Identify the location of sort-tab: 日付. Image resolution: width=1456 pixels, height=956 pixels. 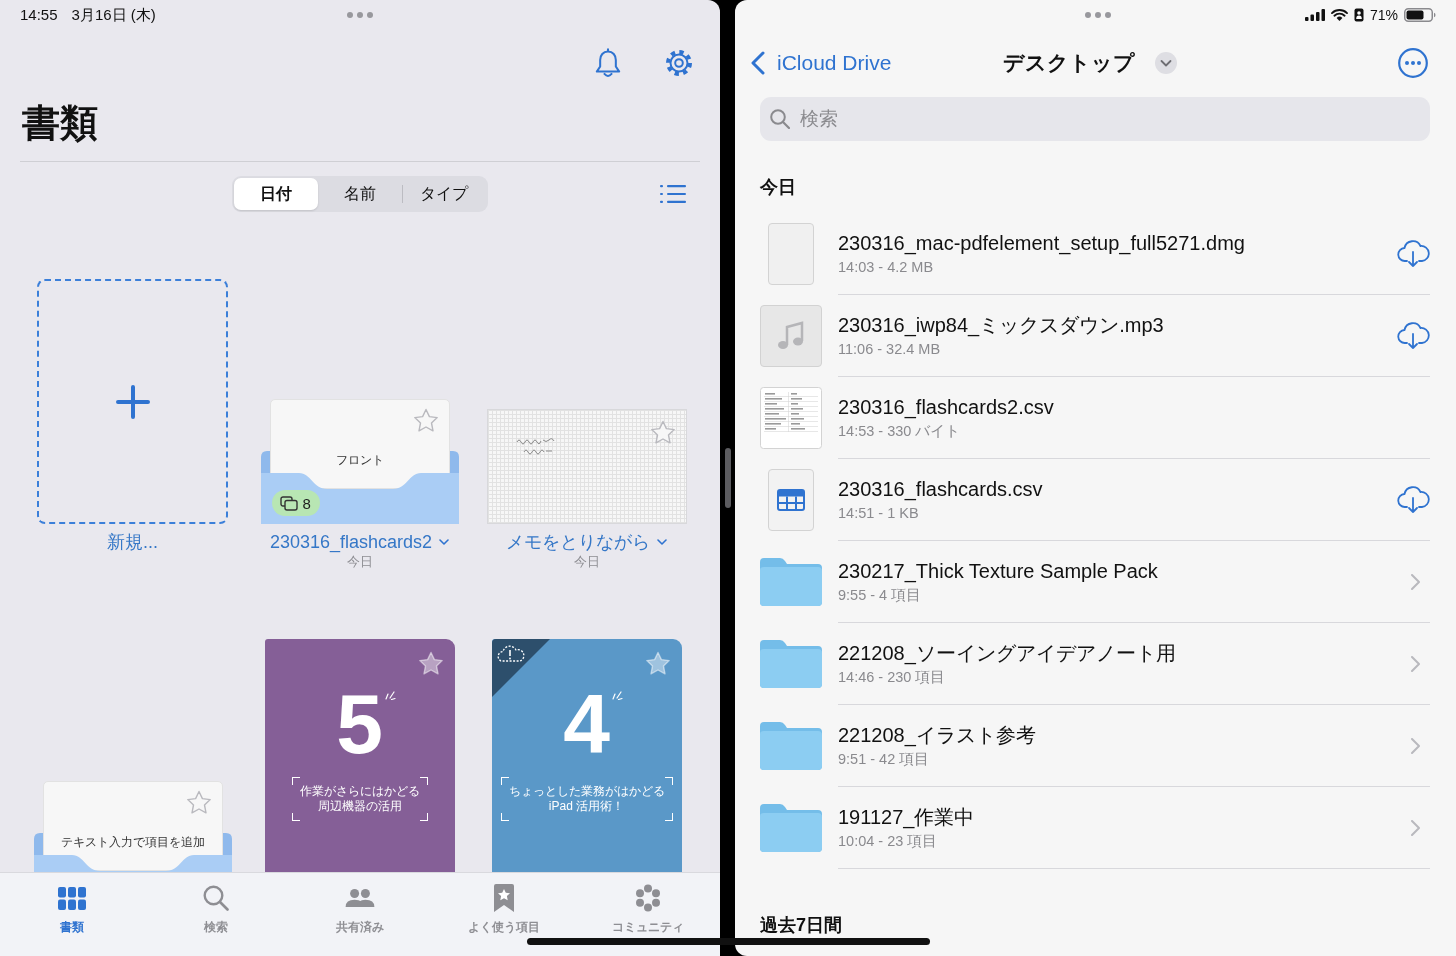
(276, 194).